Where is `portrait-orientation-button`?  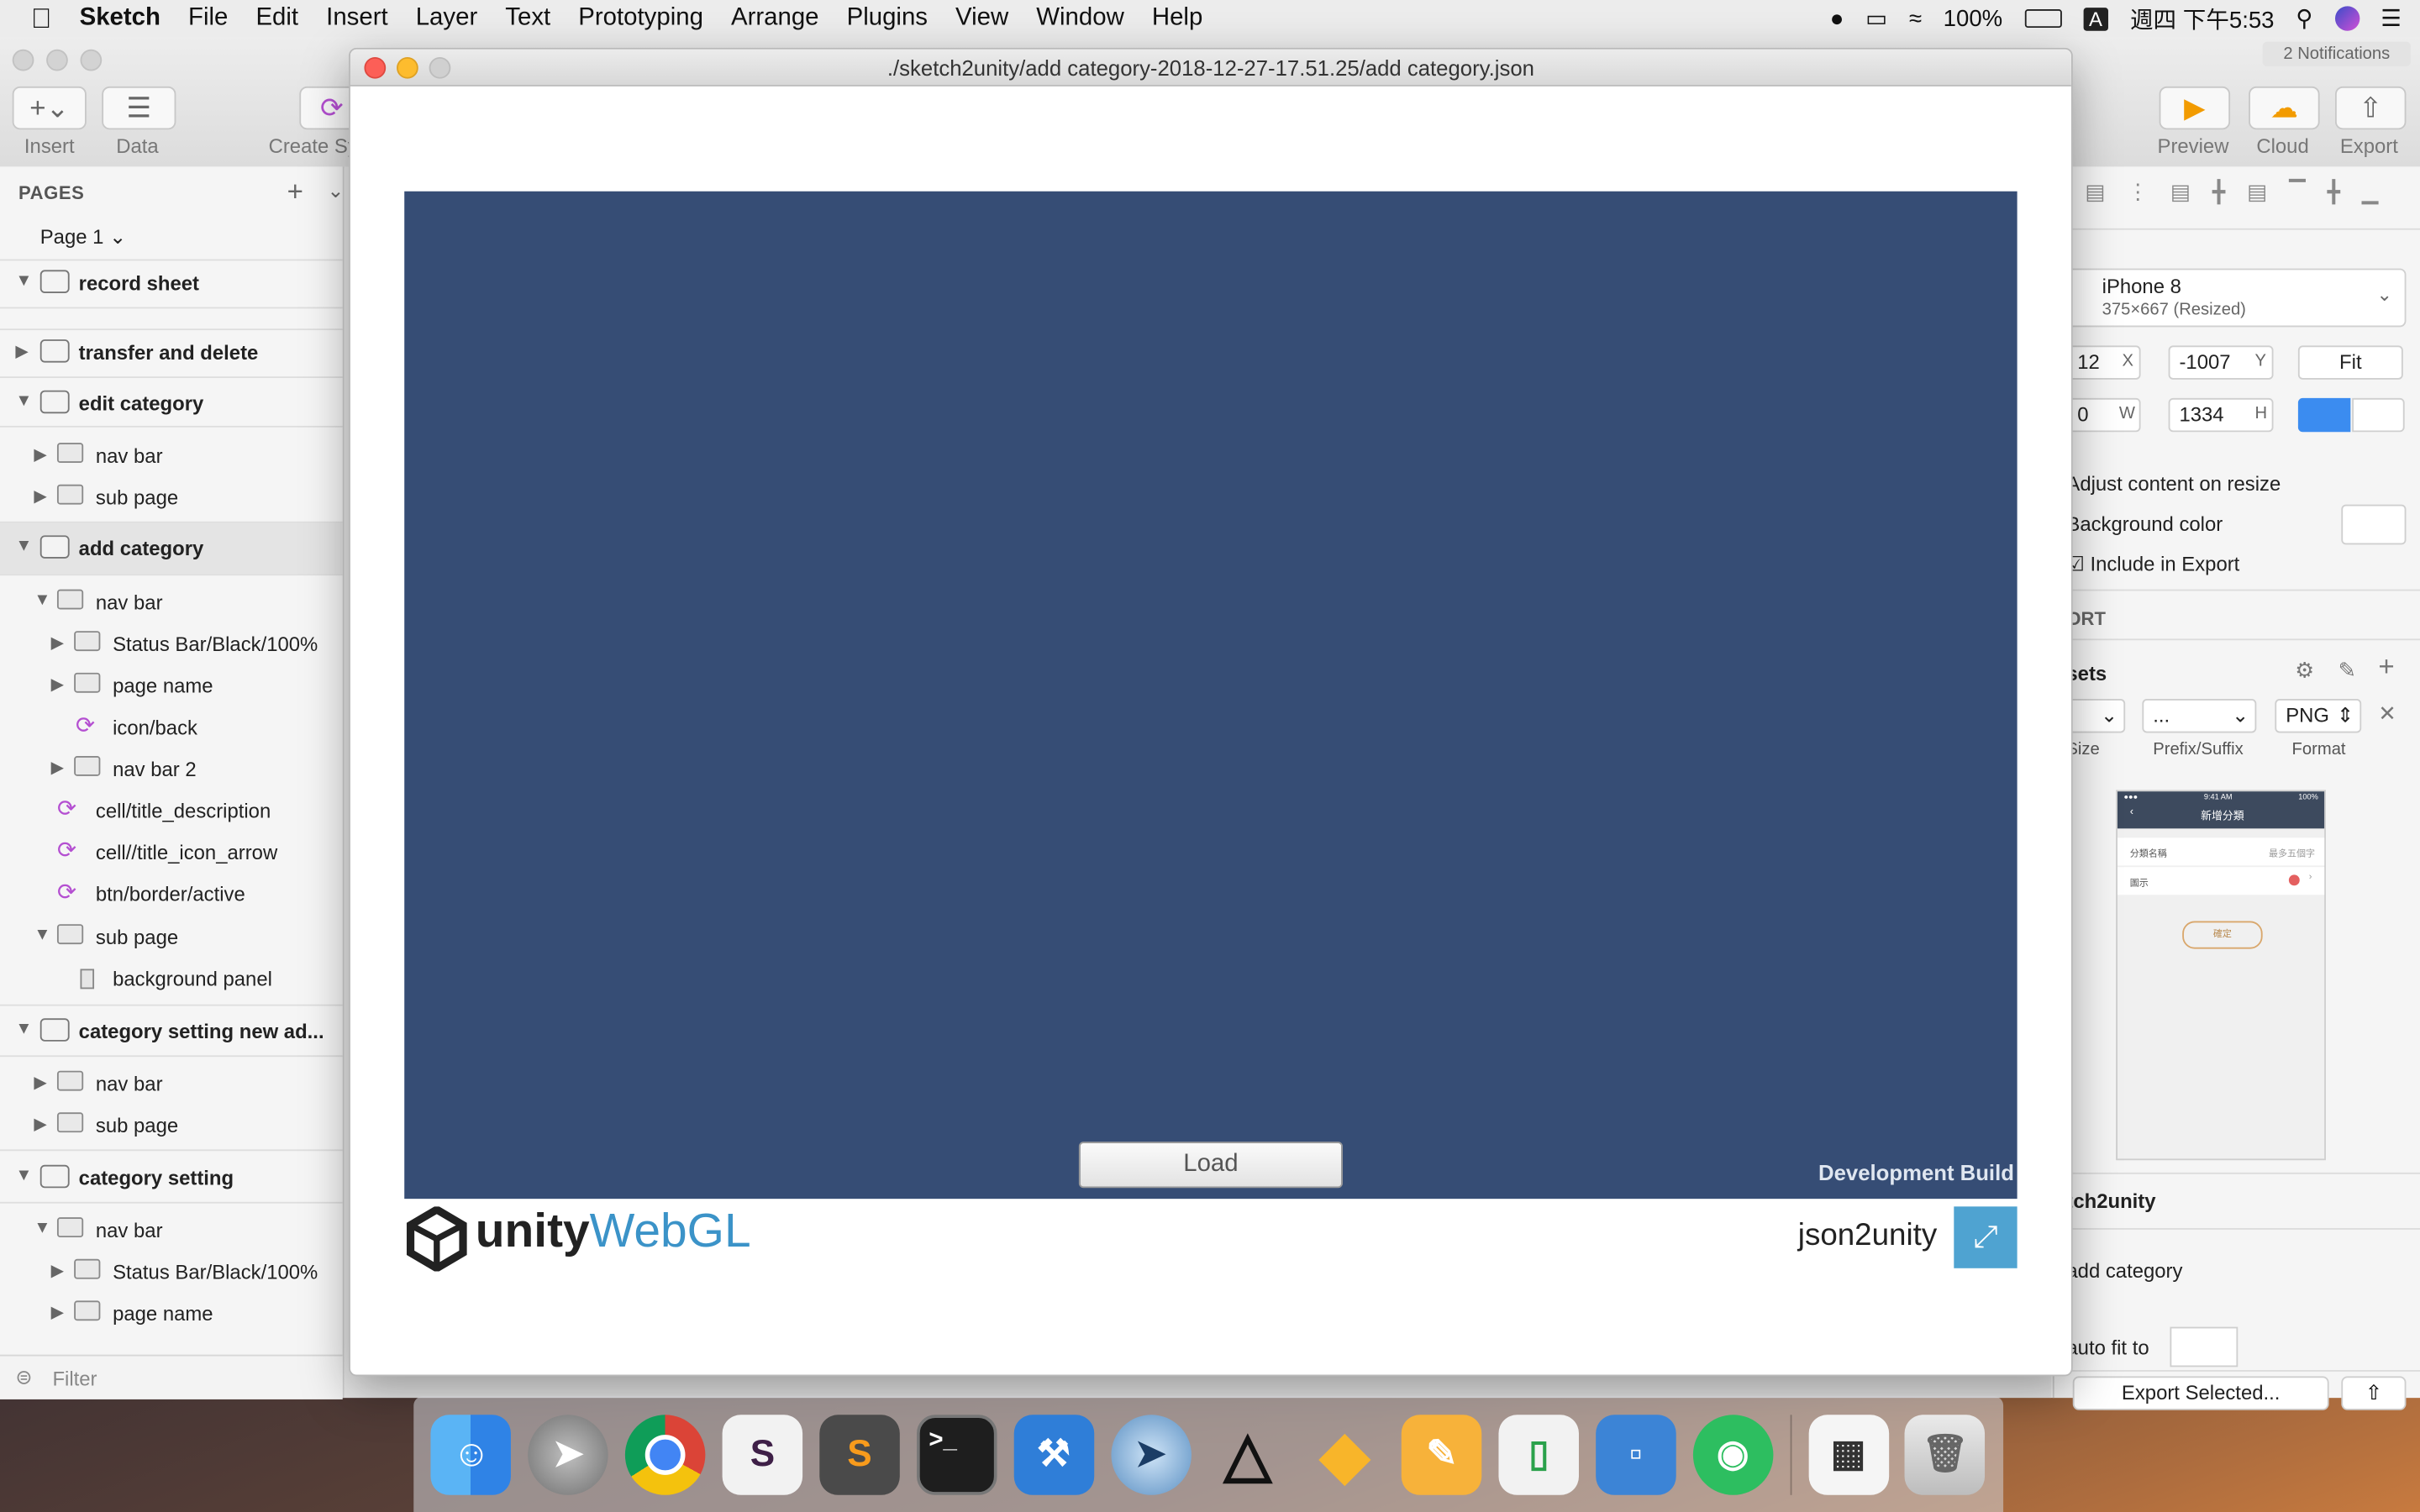 portrait-orientation-button is located at coordinates (2324, 415).